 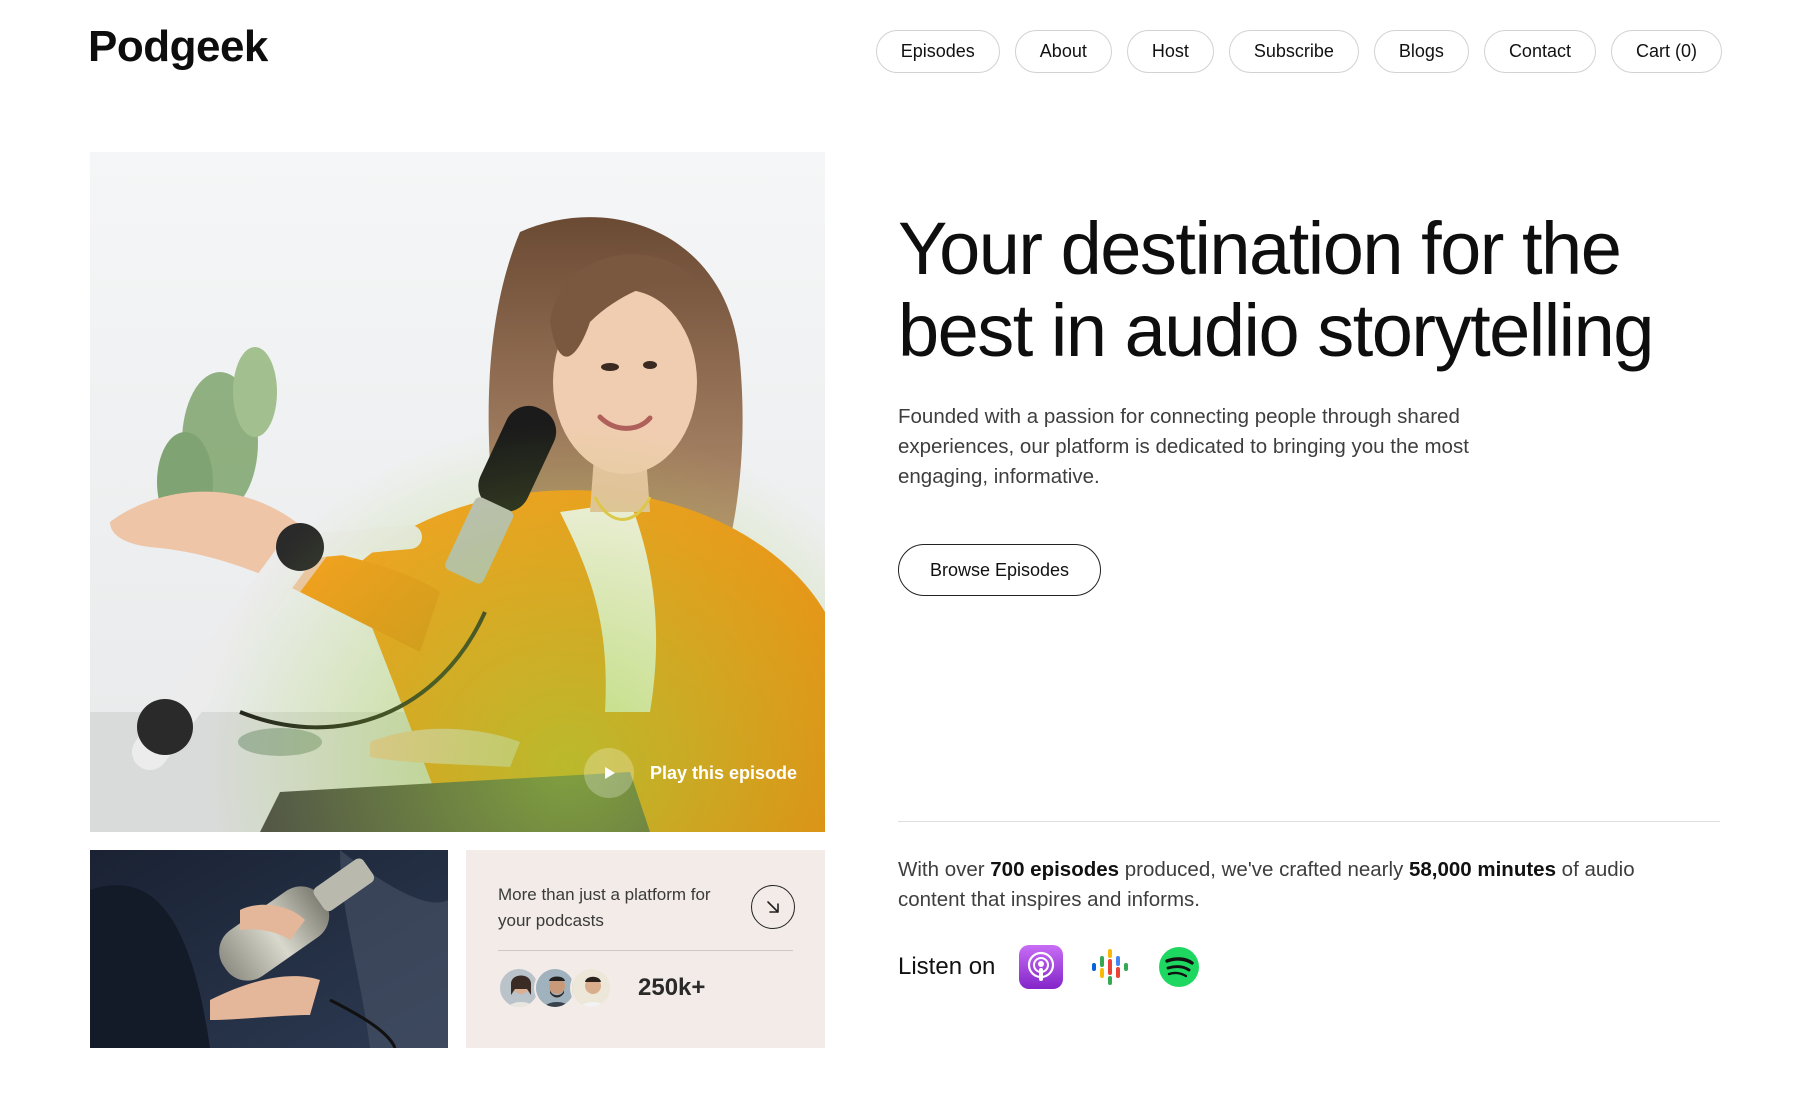 I want to click on card-divider, so click(x=645, y=950).